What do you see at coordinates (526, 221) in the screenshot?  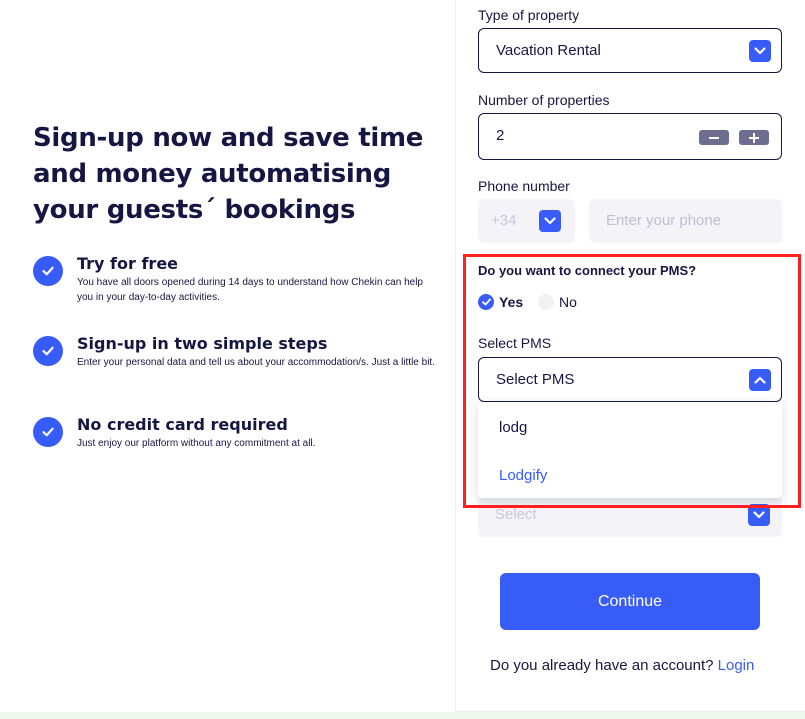 I see `phone-prefix-select: +34` at bounding box center [526, 221].